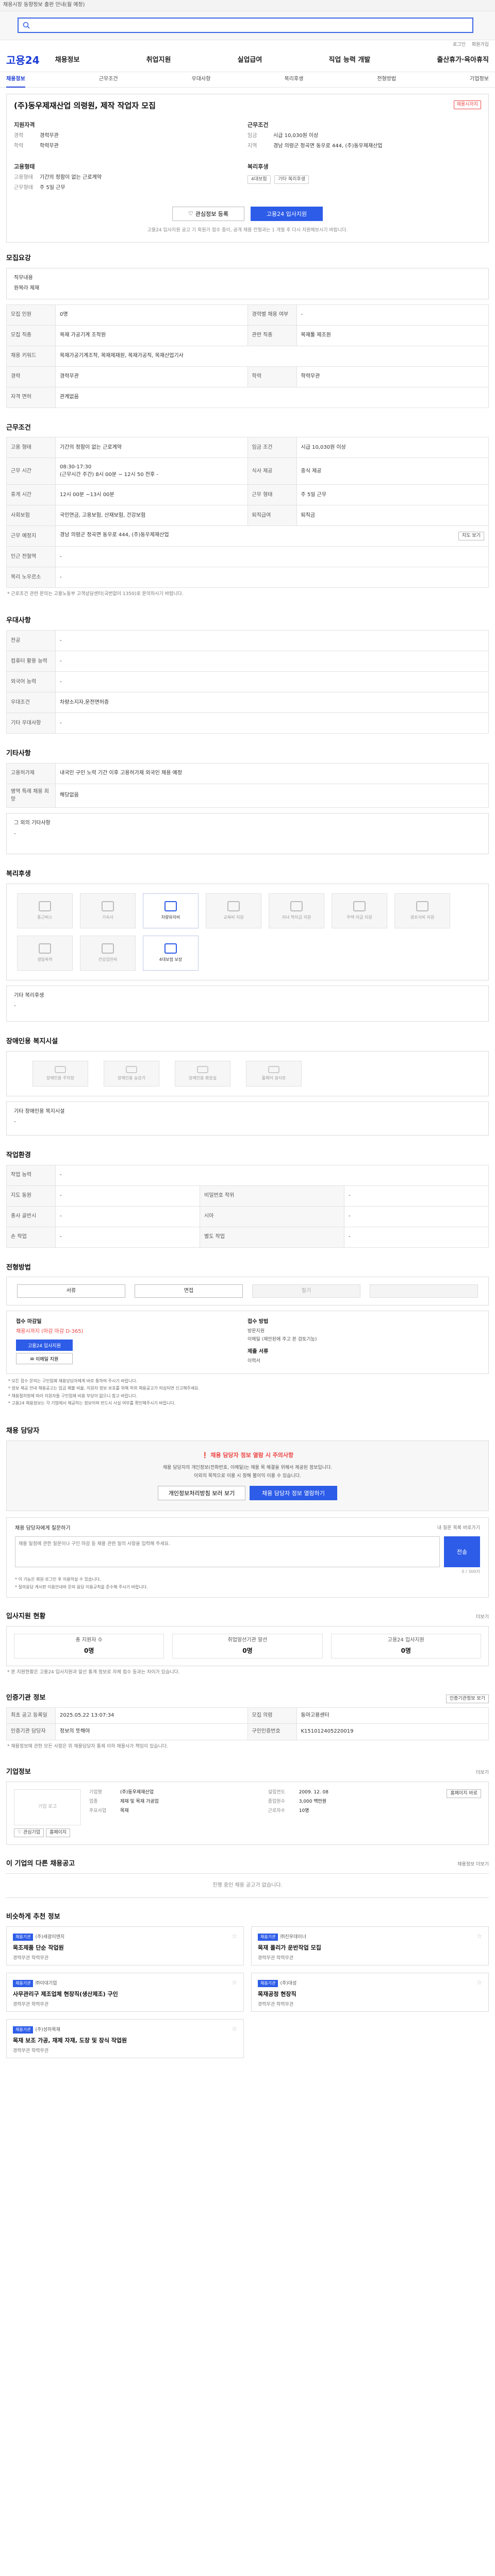 The width and height of the screenshot is (495, 2576). What do you see at coordinates (247, 557) in the screenshot?
I see `table-row: 인근 전철역 -` at bounding box center [247, 557].